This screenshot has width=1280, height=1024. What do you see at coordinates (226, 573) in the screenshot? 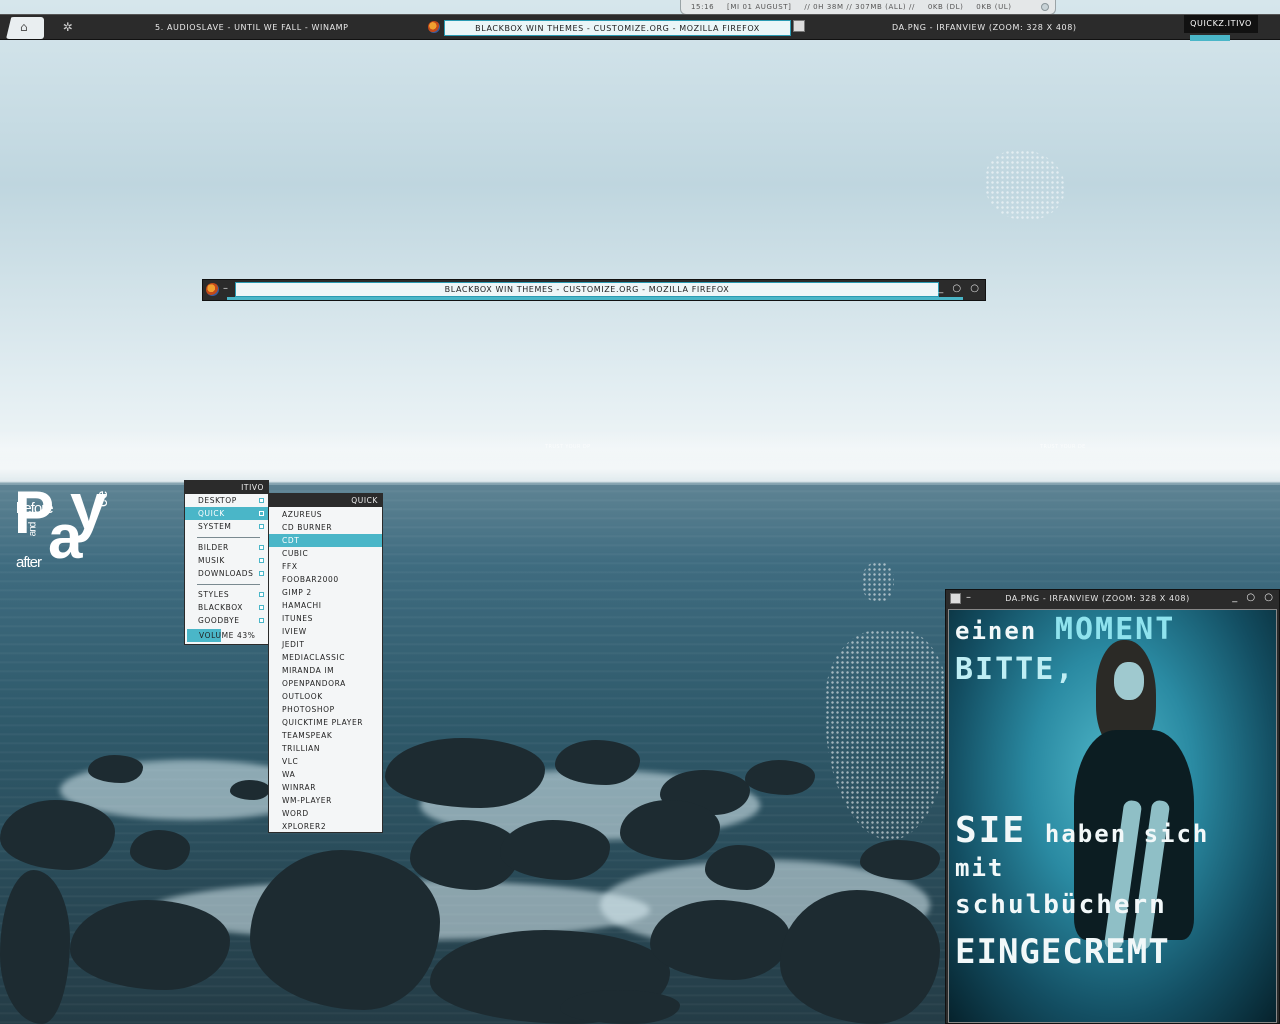
I see `menu-item-downloads: DOWNLOADS` at bounding box center [226, 573].